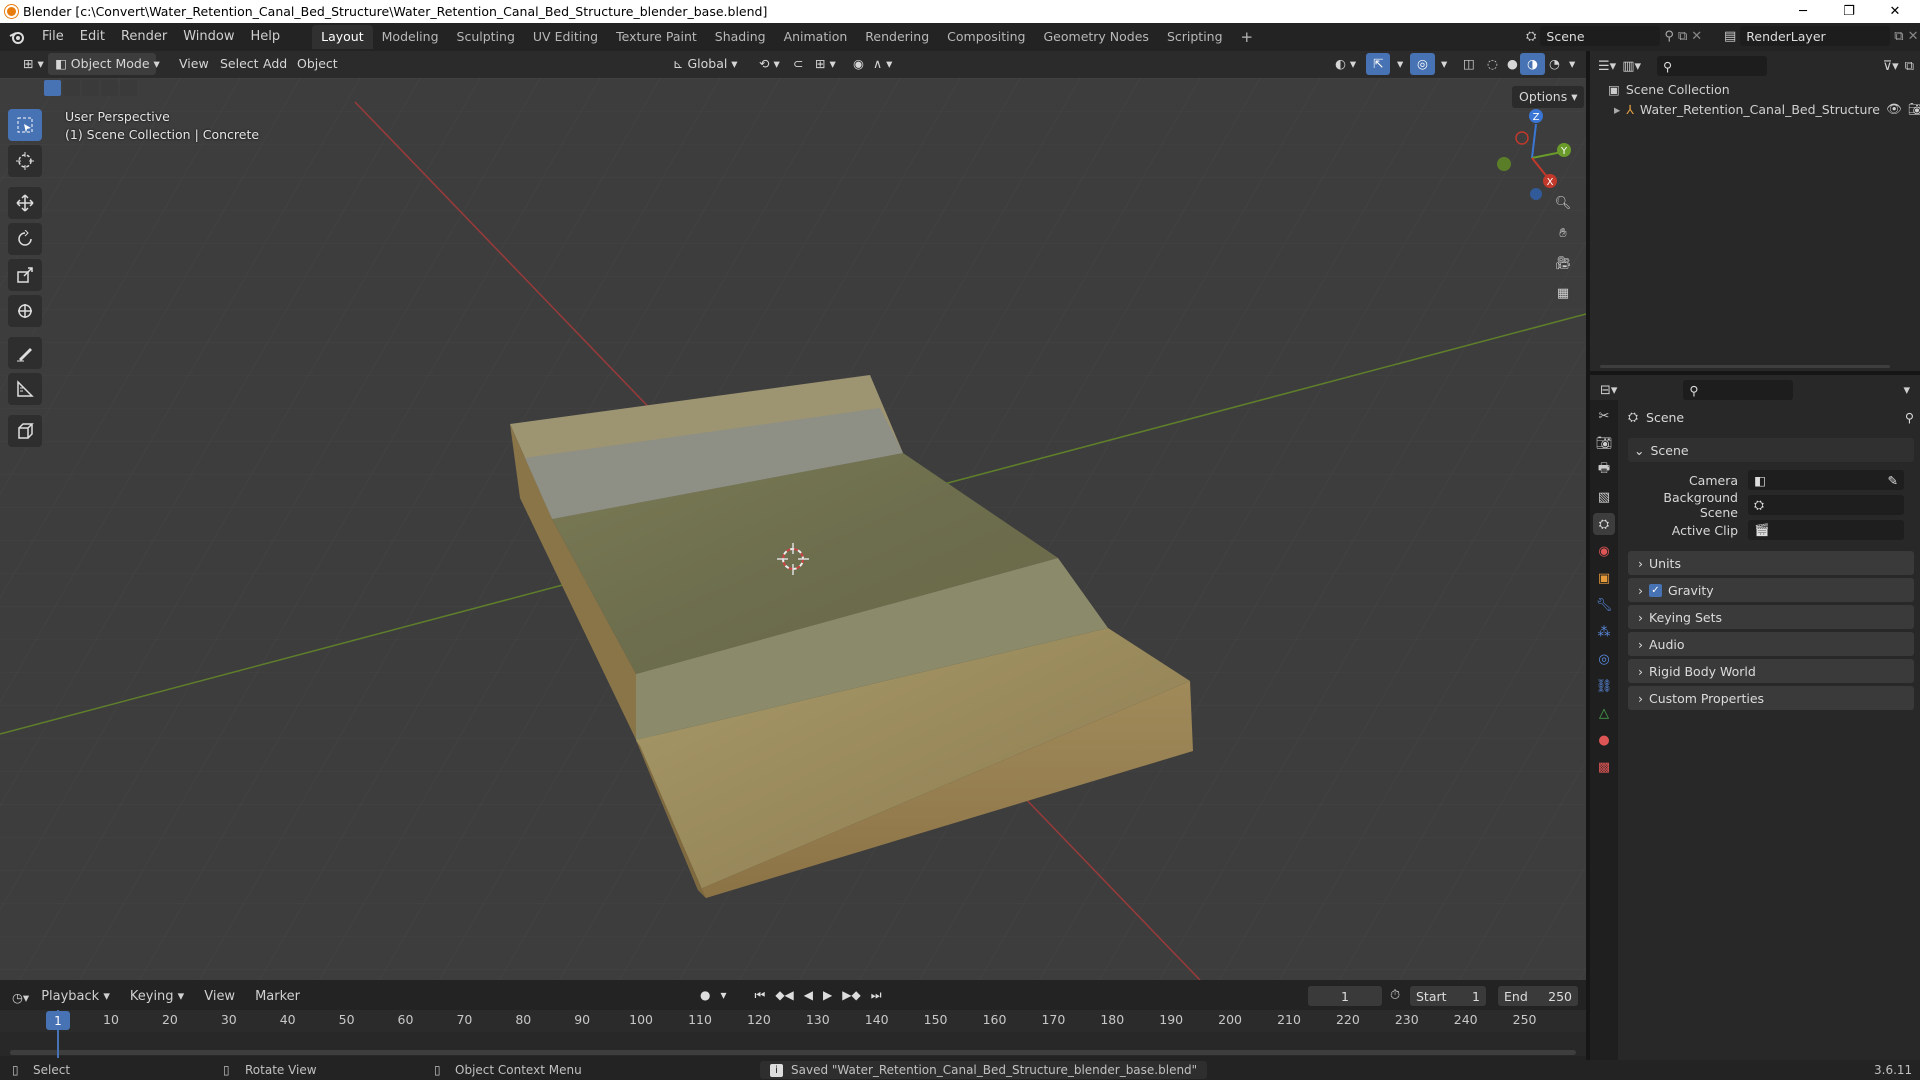  I want to click on move-tool-icon, so click(25, 203).